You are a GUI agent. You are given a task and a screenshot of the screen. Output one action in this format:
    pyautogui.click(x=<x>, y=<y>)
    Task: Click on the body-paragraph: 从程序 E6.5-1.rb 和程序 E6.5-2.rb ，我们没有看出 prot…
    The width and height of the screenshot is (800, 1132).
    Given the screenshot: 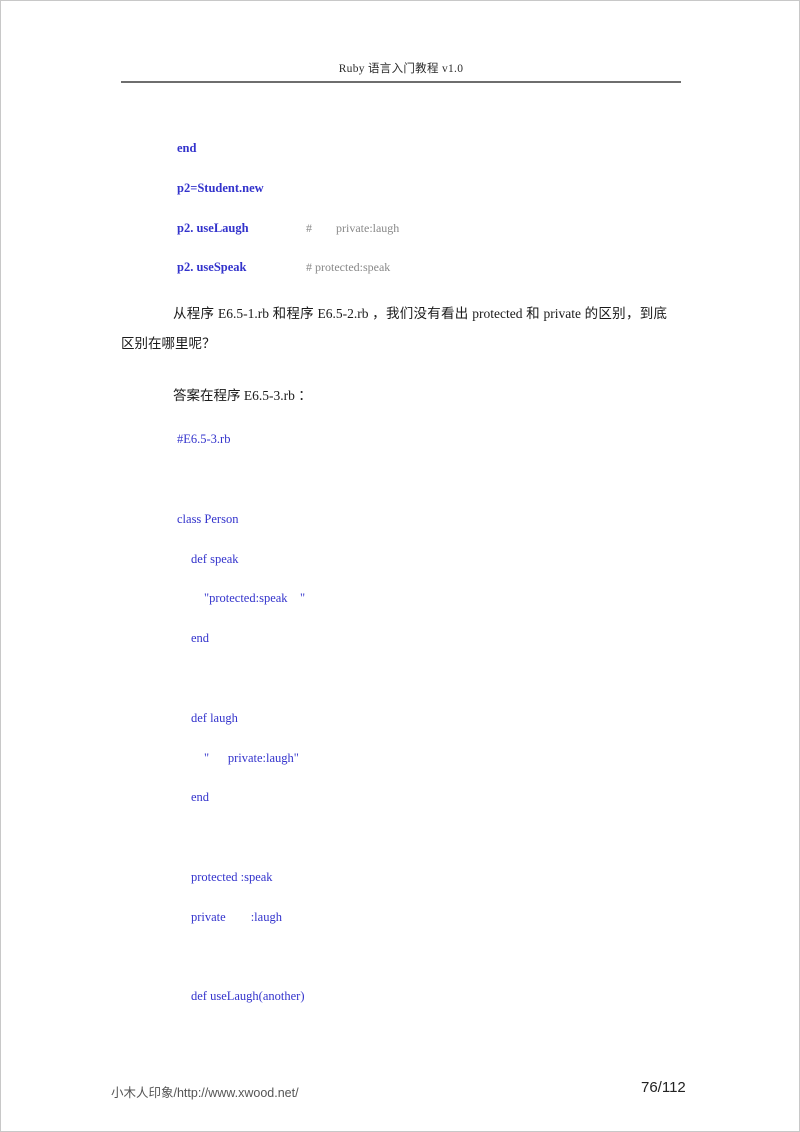 What is the action you would take?
    pyautogui.click(x=394, y=328)
    